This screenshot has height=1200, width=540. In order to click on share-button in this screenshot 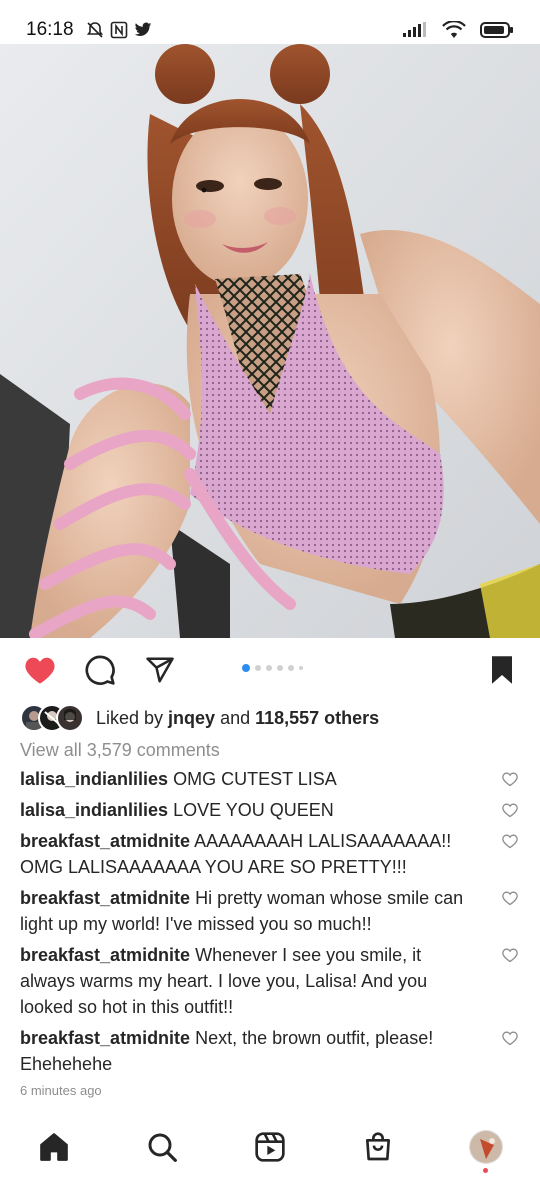, I will do `click(160, 670)`.